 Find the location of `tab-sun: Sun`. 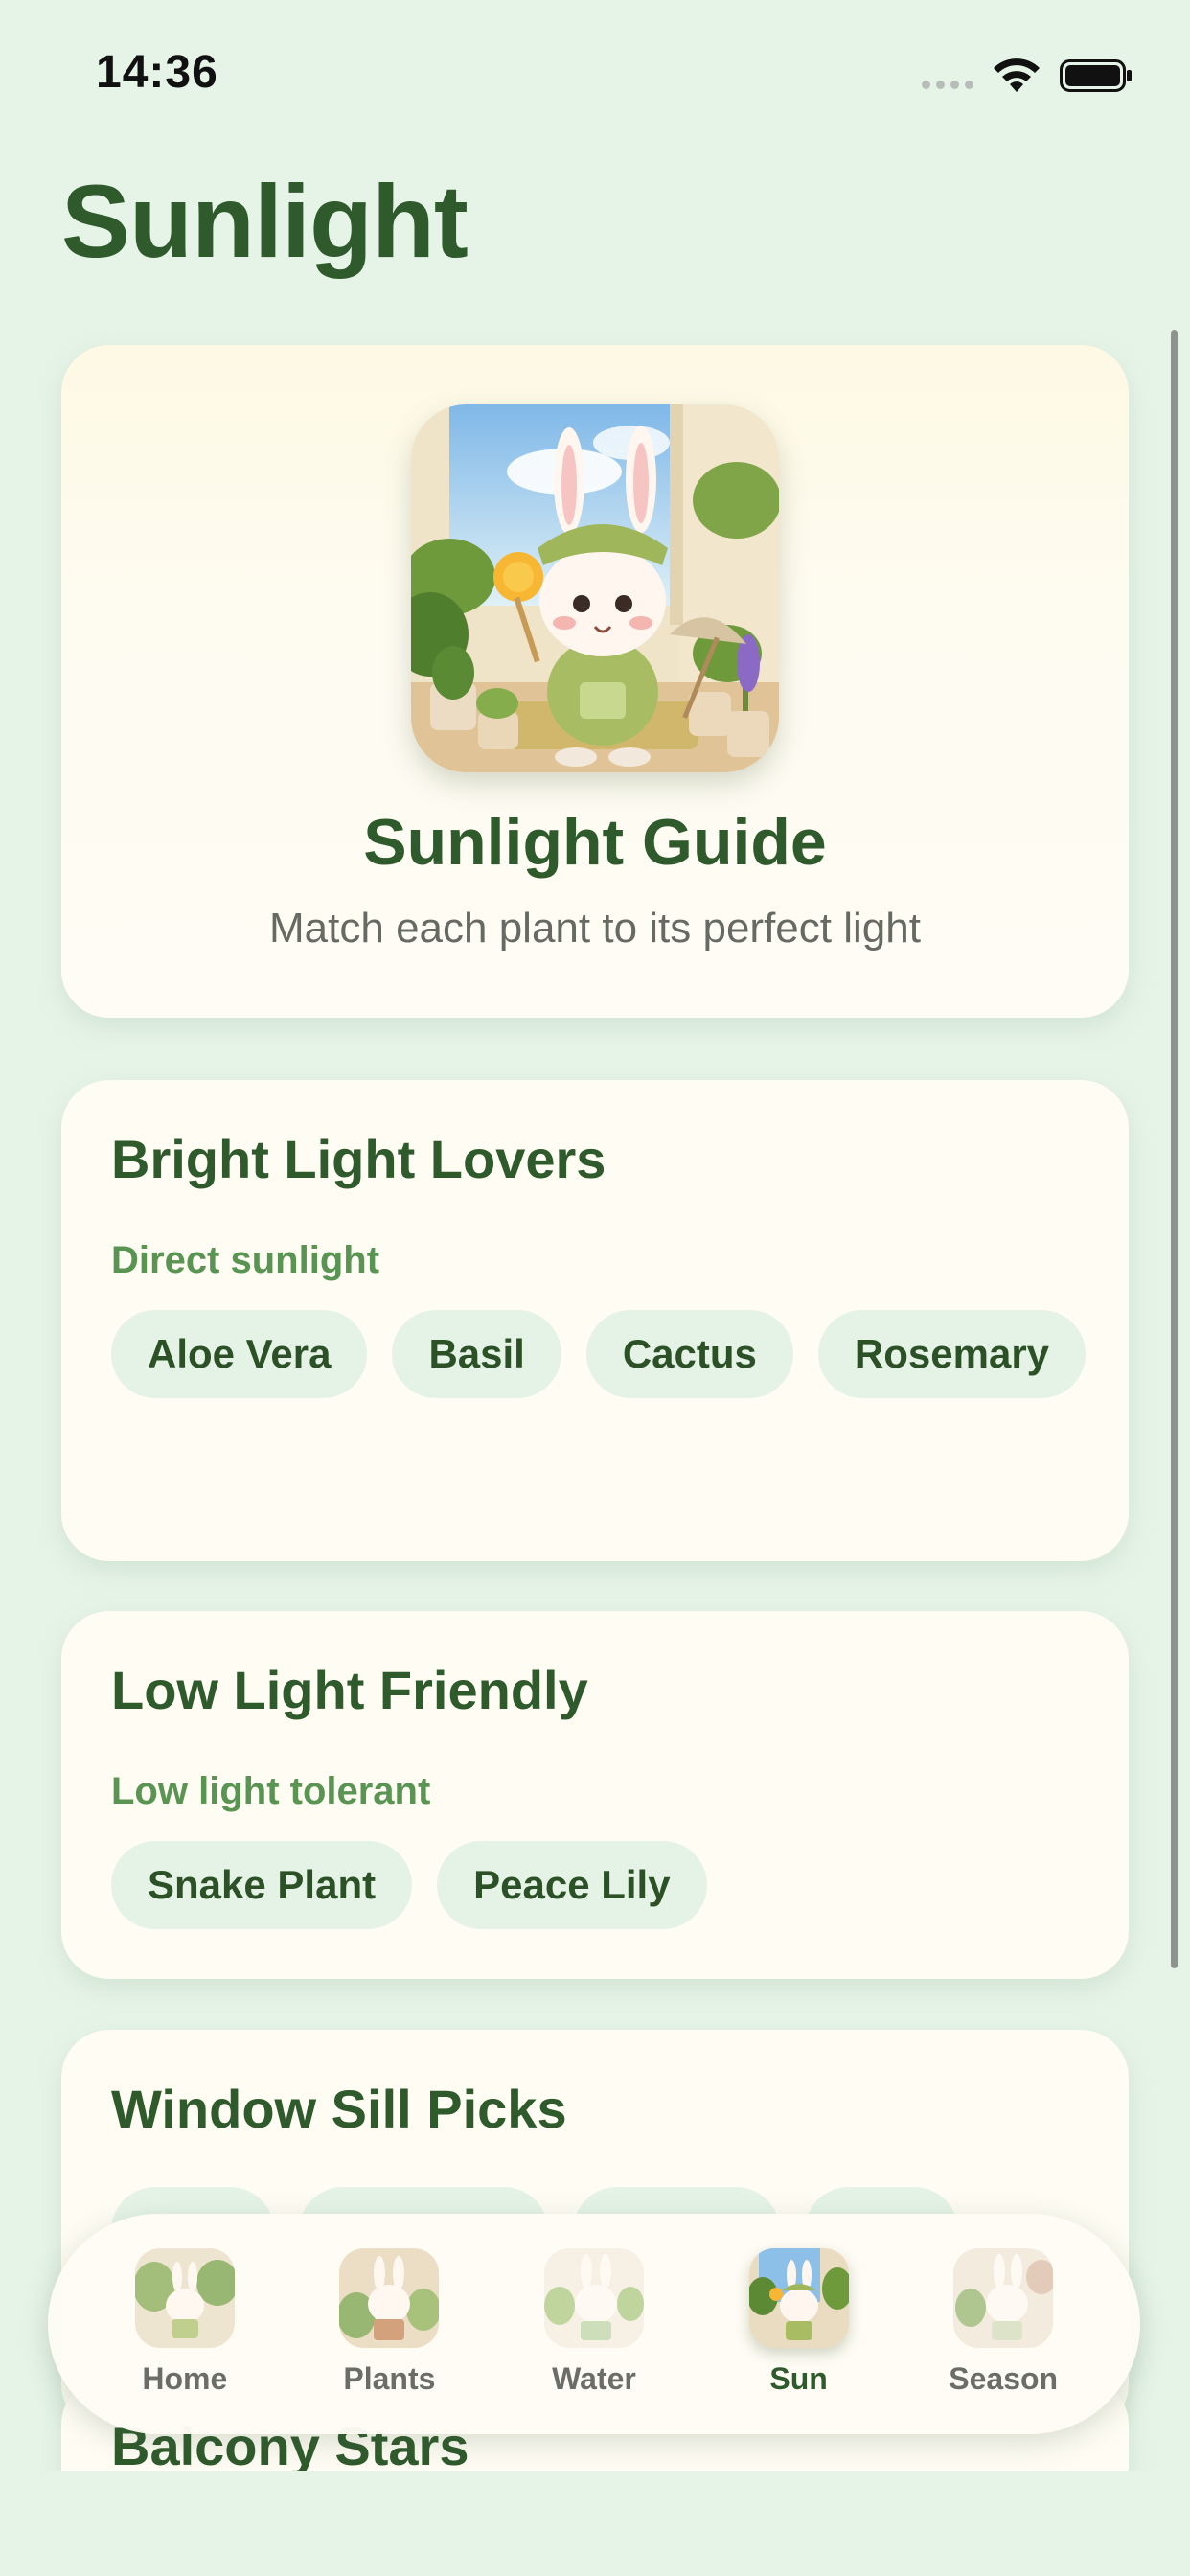

tab-sun: Sun is located at coordinates (799, 2305).